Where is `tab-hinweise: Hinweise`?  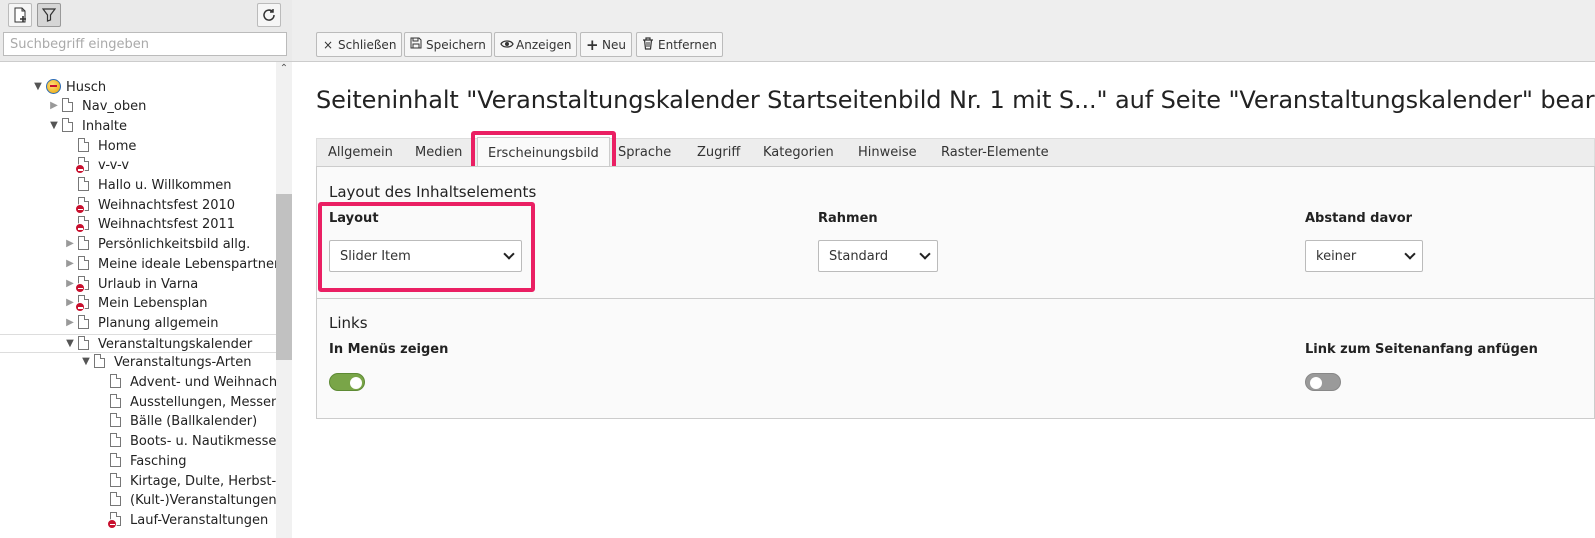 tab-hinweise: Hinweise is located at coordinates (887, 152).